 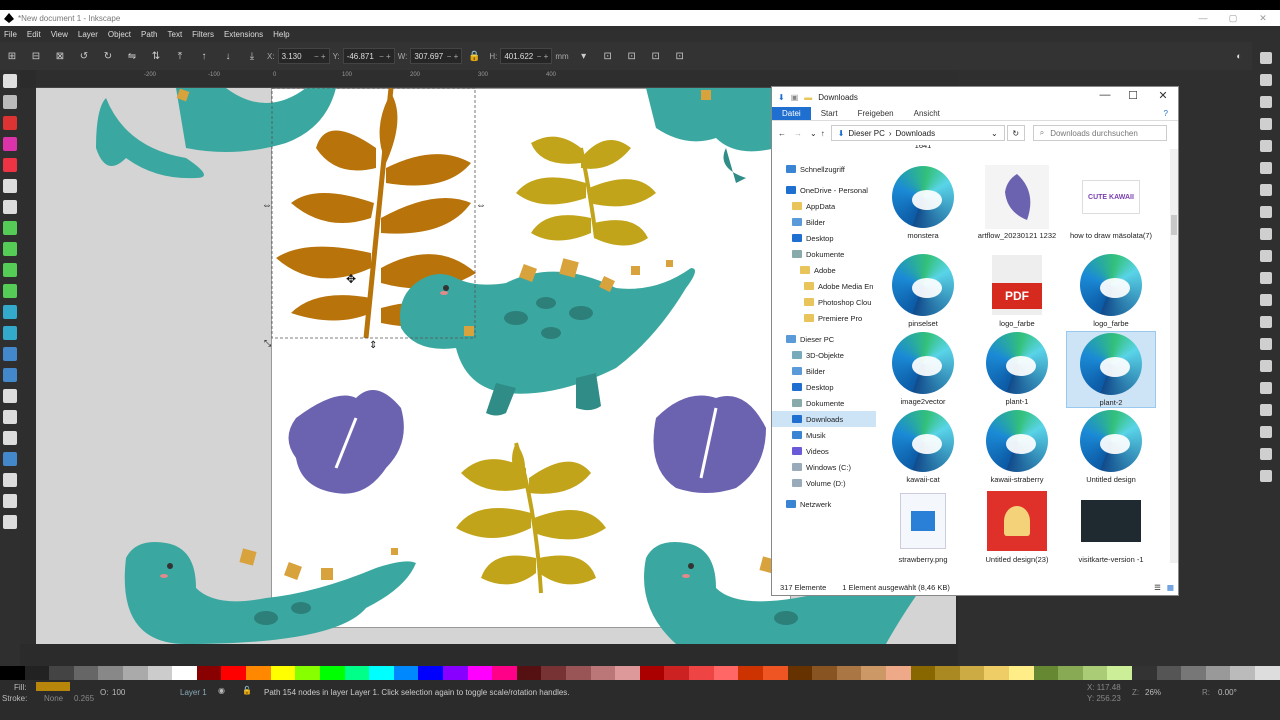 What do you see at coordinates (923, 290) in the screenshot?
I see `file-item: pinselset` at bounding box center [923, 290].